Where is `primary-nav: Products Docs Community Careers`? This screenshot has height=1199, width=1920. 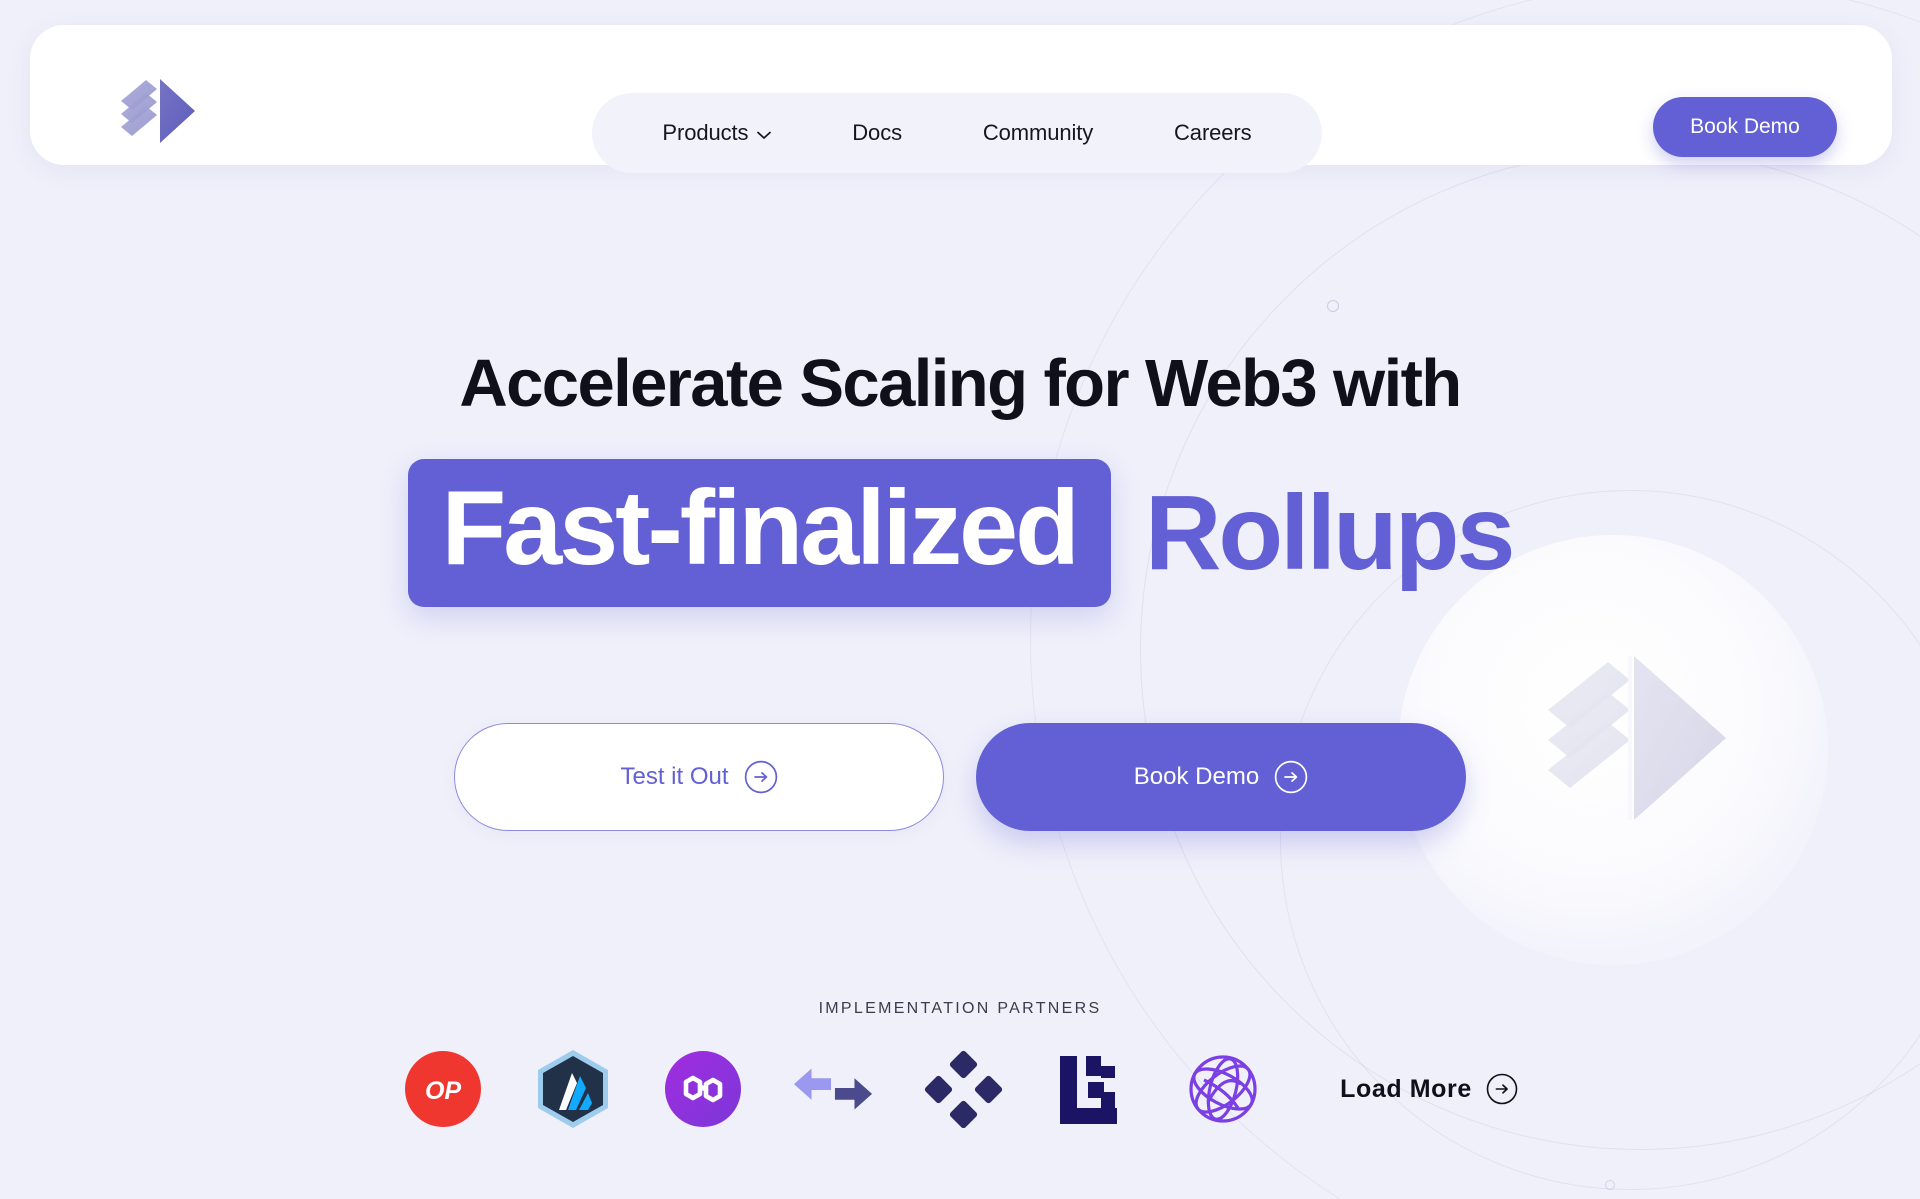
primary-nav: Products Docs Community Careers is located at coordinates (957, 133).